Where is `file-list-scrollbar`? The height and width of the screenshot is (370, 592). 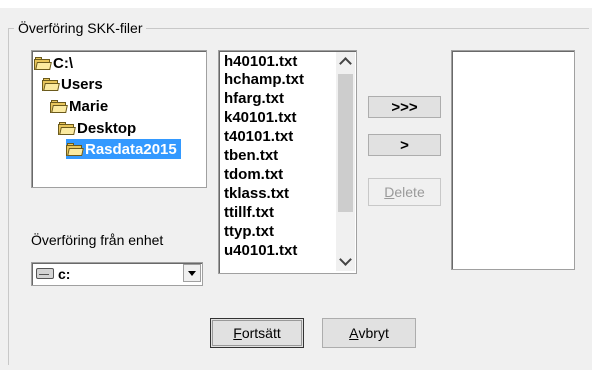
file-list-scrollbar is located at coordinates (345, 161).